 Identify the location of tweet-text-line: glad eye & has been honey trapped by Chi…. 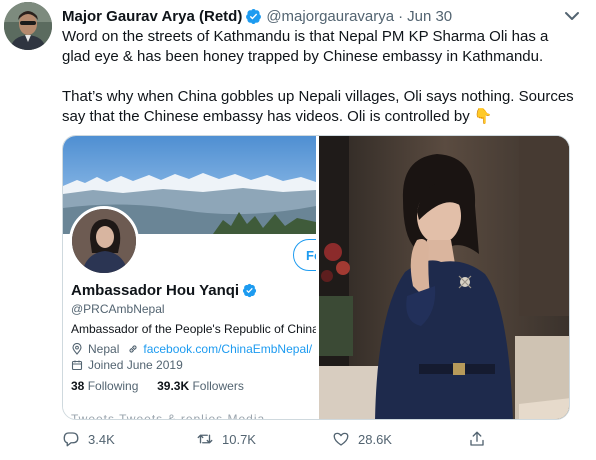
(303, 56).